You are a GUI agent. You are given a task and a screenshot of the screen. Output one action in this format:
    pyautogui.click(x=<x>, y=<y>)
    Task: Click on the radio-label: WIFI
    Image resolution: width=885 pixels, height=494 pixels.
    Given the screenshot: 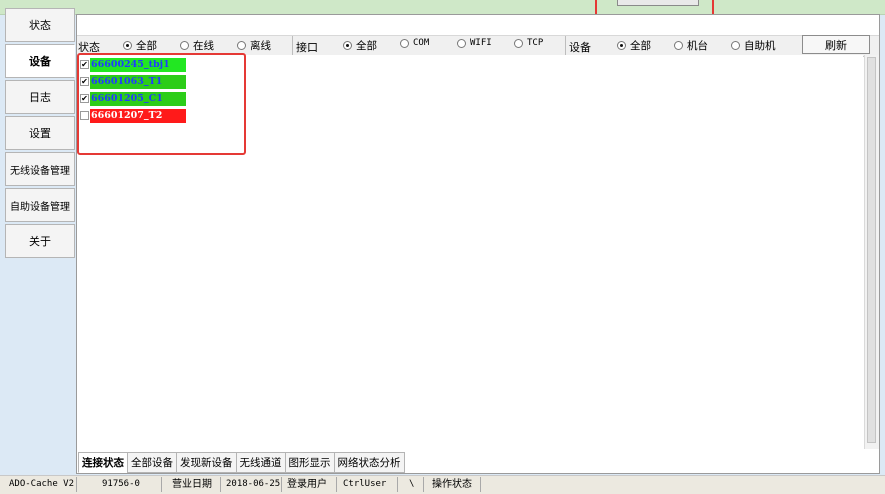 What is the action you would take?
    pyautogui.click(x=481, y=43)
    